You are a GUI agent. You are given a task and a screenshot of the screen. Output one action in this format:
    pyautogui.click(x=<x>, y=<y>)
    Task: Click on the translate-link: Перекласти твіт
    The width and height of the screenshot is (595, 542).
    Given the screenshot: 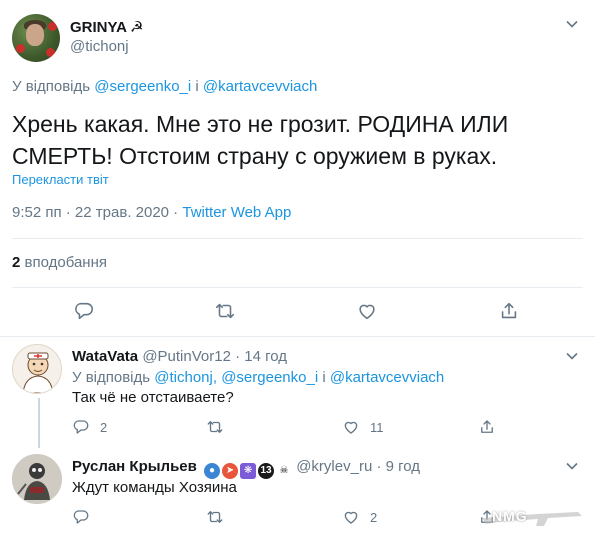 What is the action you would take?
    pyautogui.click(x=60, y=179)
    